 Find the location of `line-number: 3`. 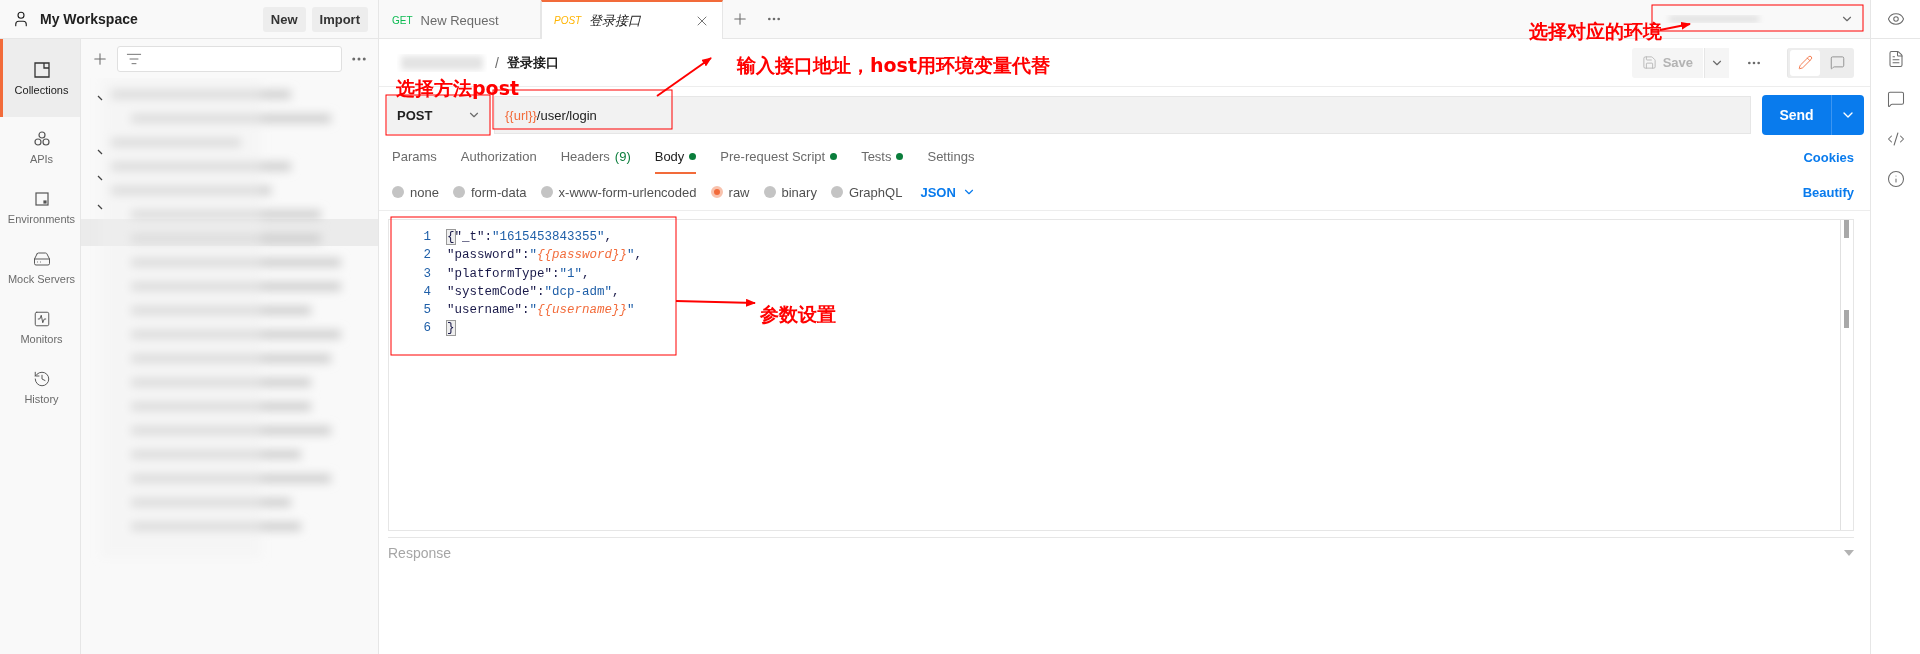

line-number: 3 is located at coordinates (427, 274).